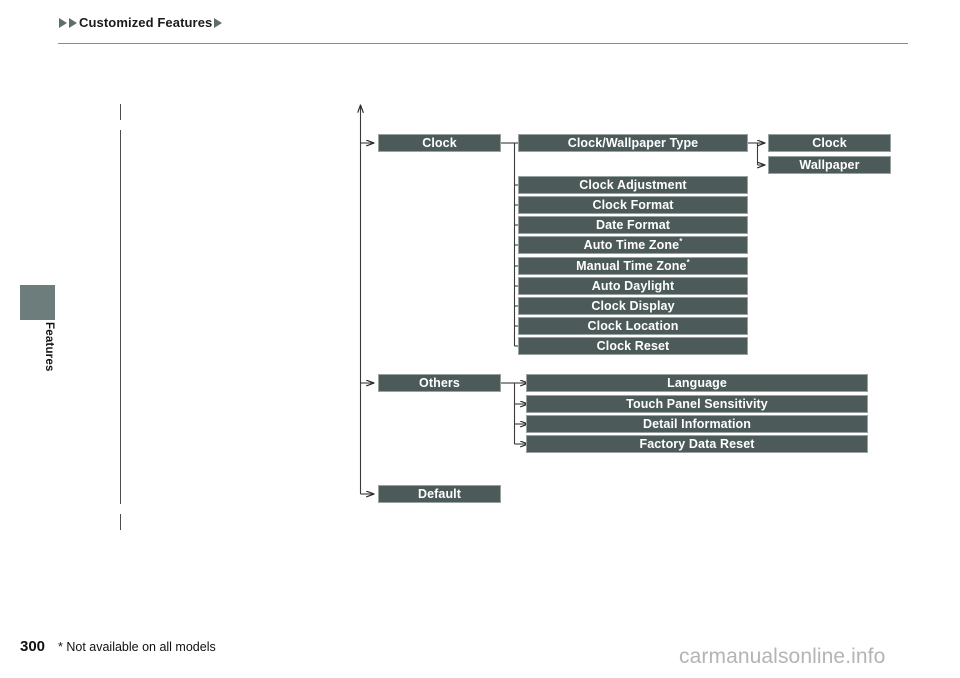 The width and height of the screenshot is (960, 678). What do you see at coordinates (829, 143) in the screenshot?
I see `node-wallpaper-type-clock: Clock` at bounding box center [829, 143].